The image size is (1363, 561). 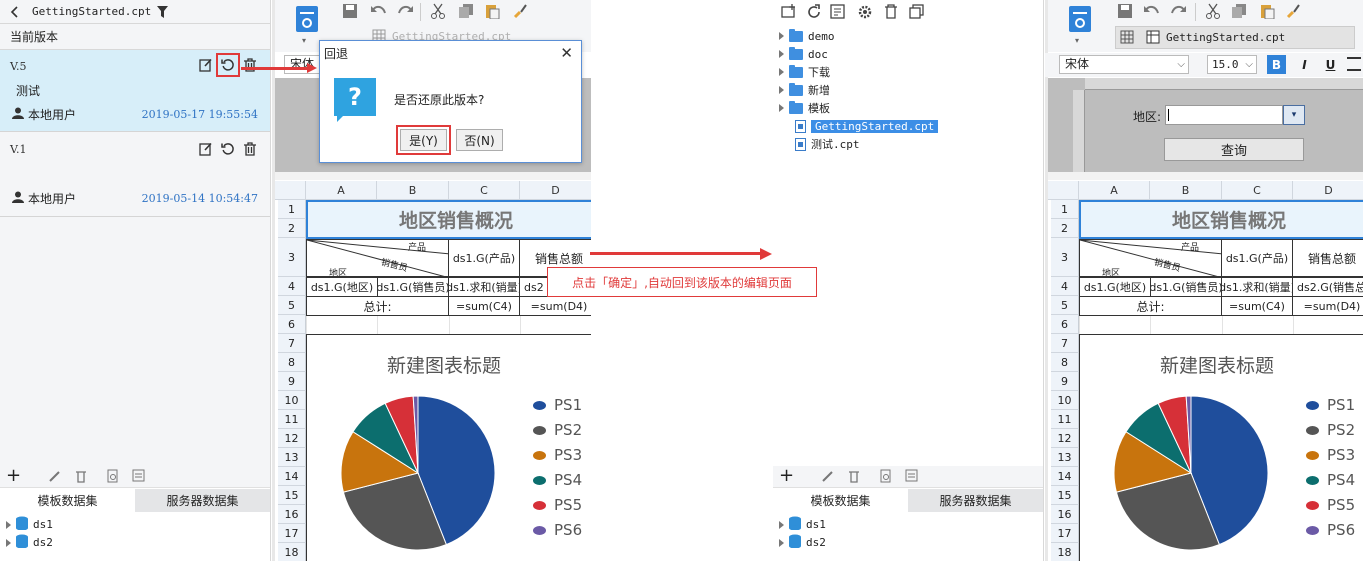 I want to click on region-param-input, so click(x=1224, y=115).